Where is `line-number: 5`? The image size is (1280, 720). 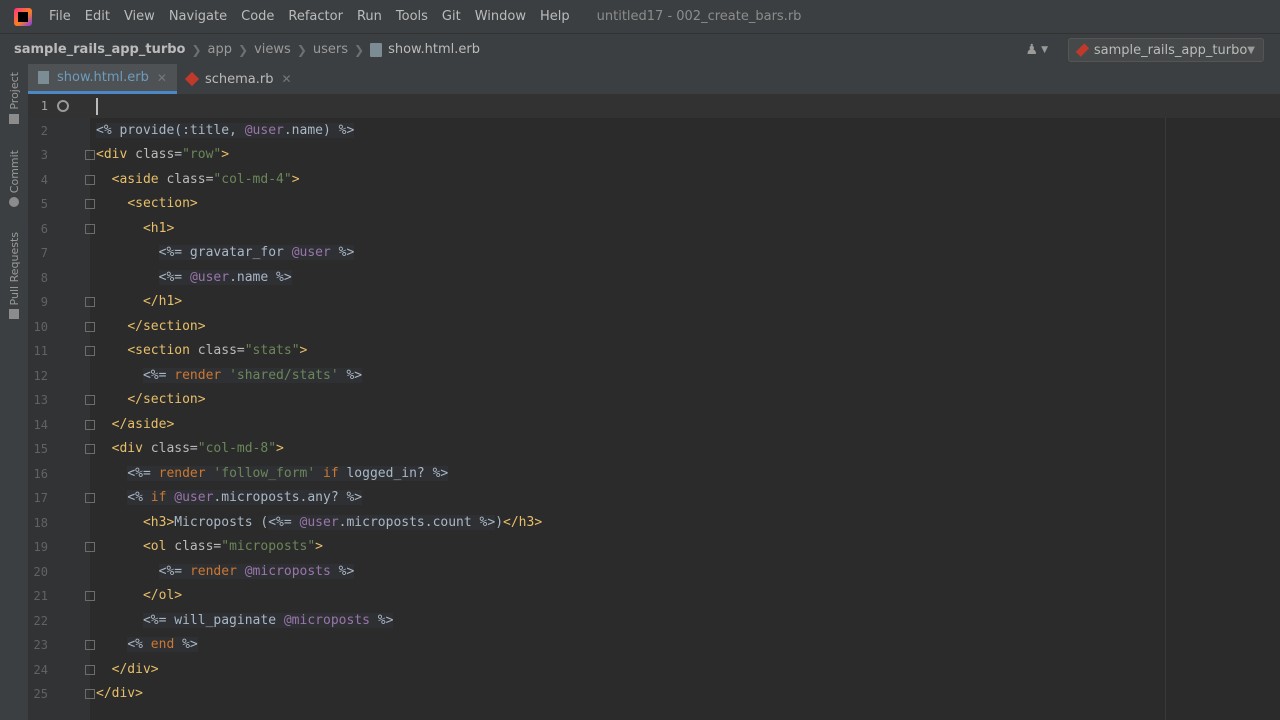 line-number: 5 is located at coordinates (44, 204).